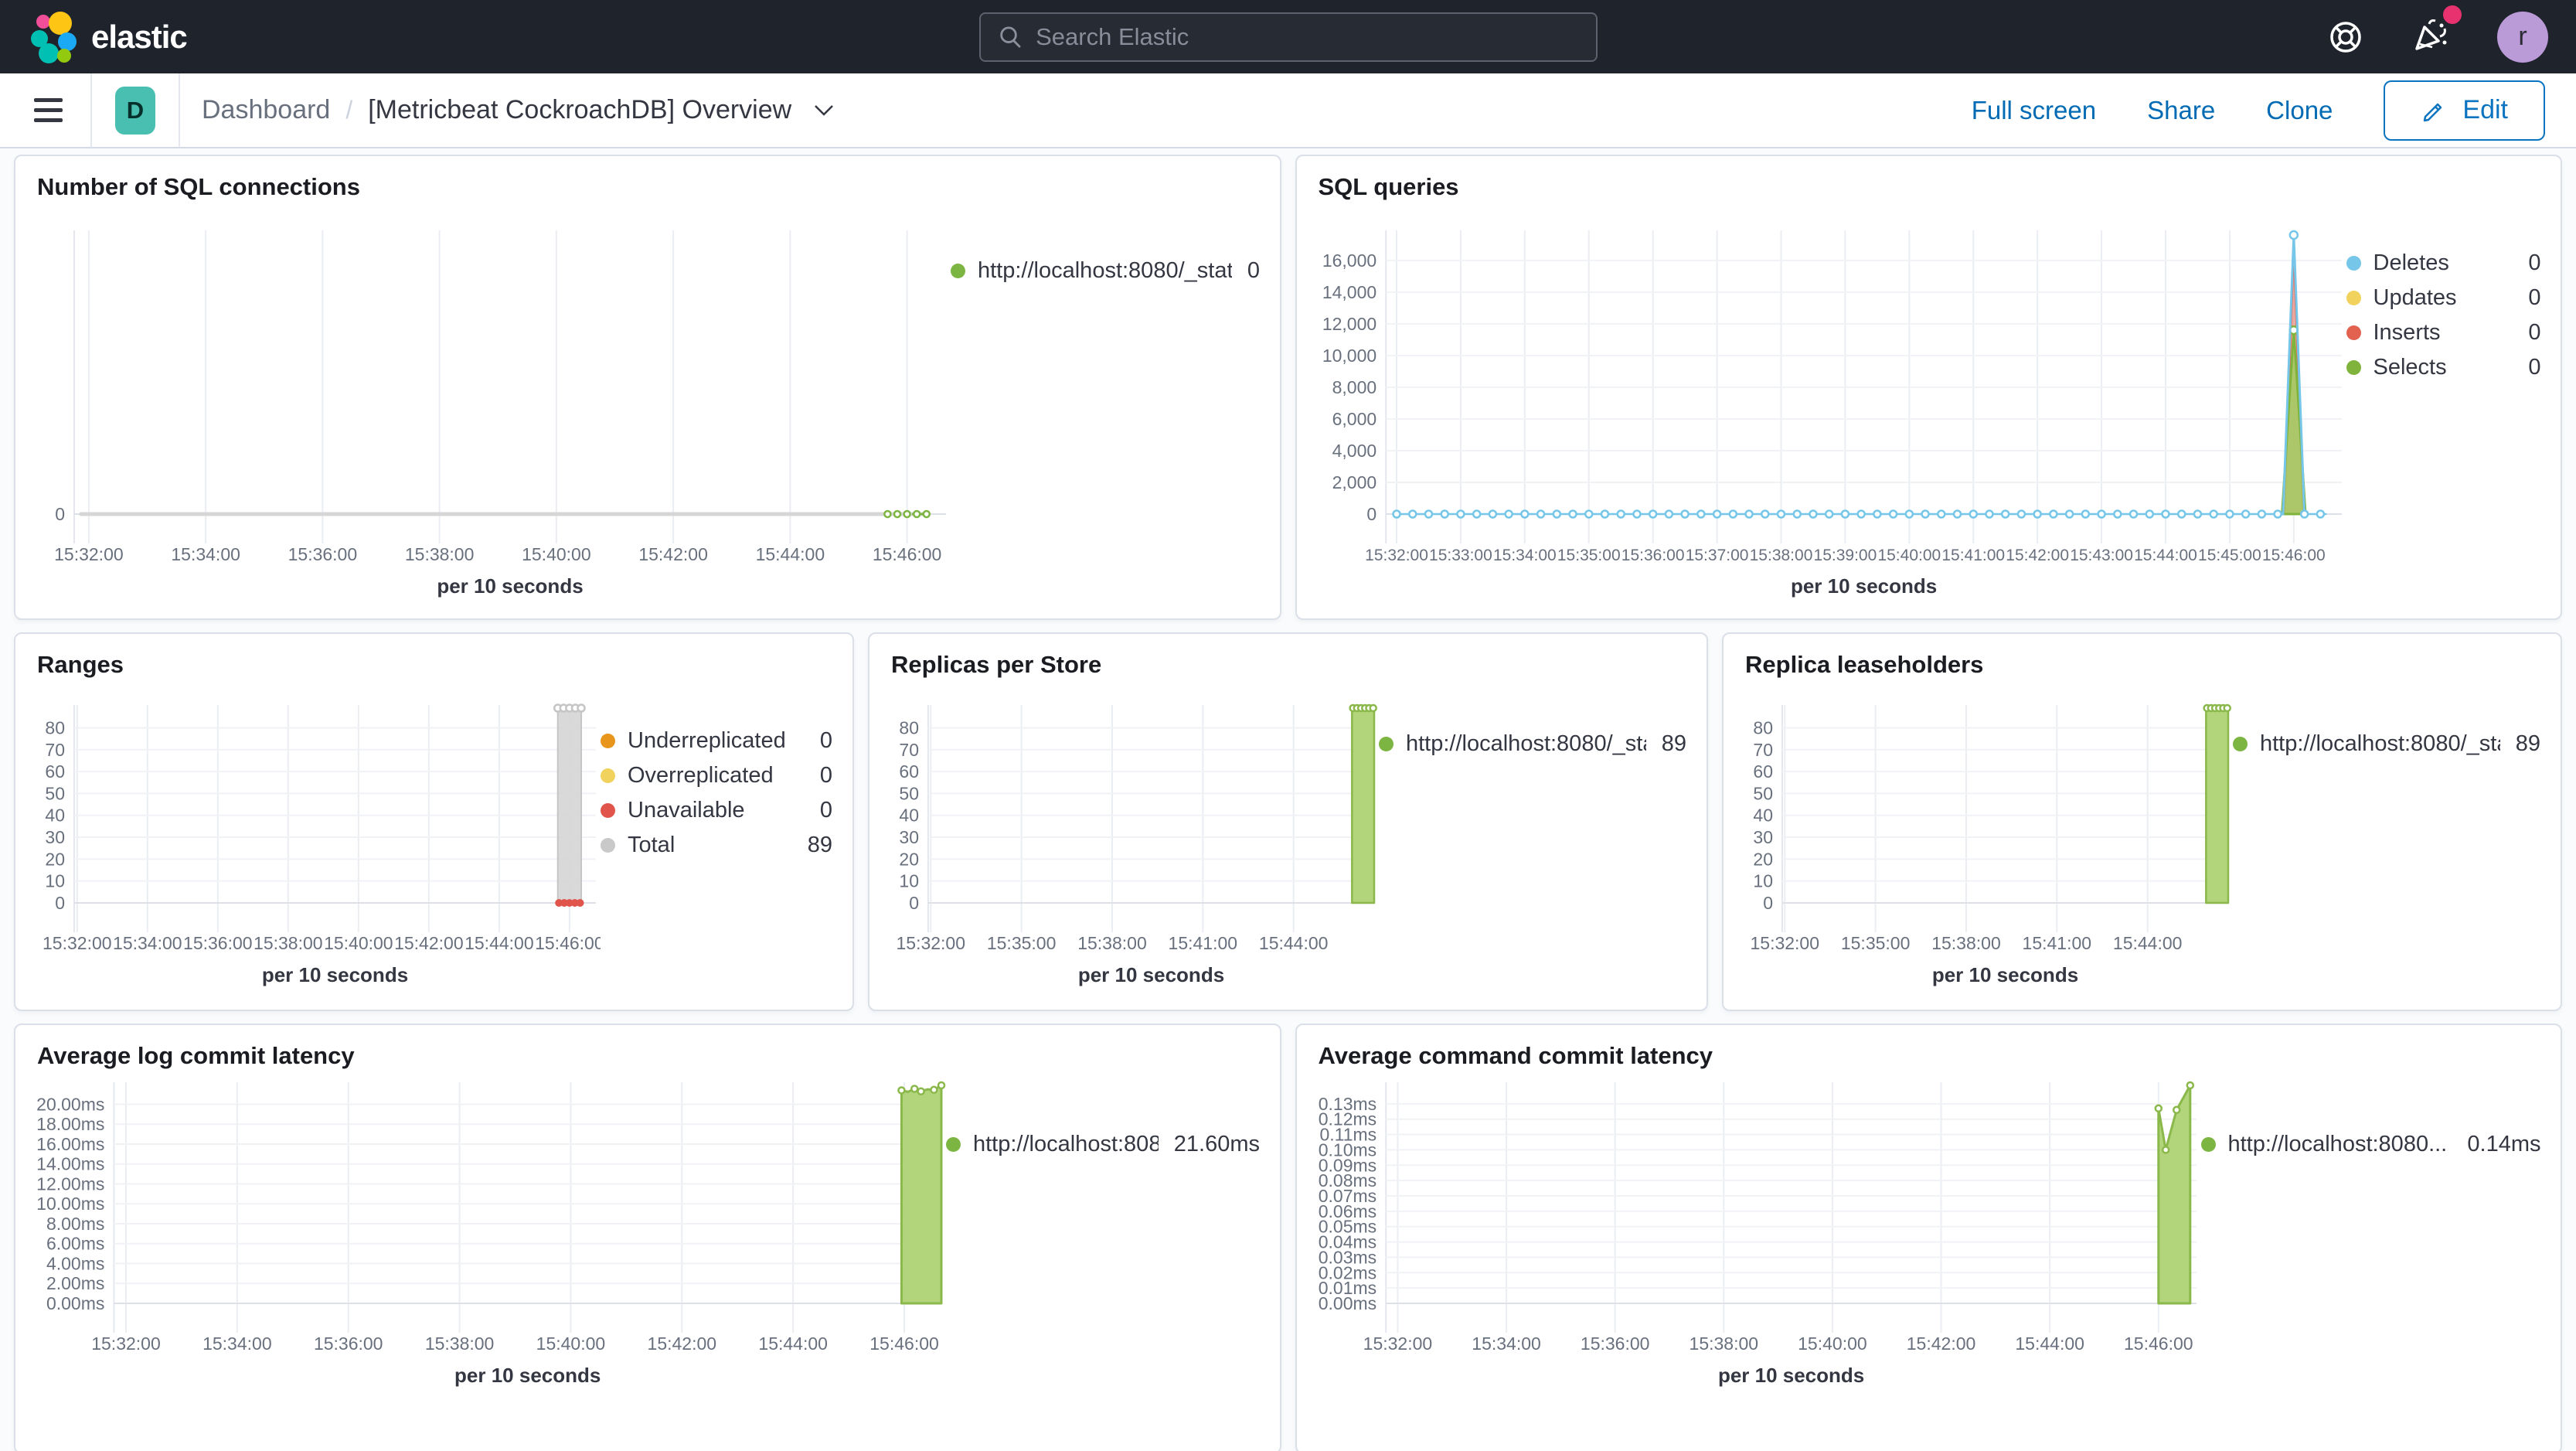 The width and height of the screenshot is (2576, 1451). Describe the element at coordinates (1716, 555) in the screenshot. I see `svg-text: 15:37:00` at that location.